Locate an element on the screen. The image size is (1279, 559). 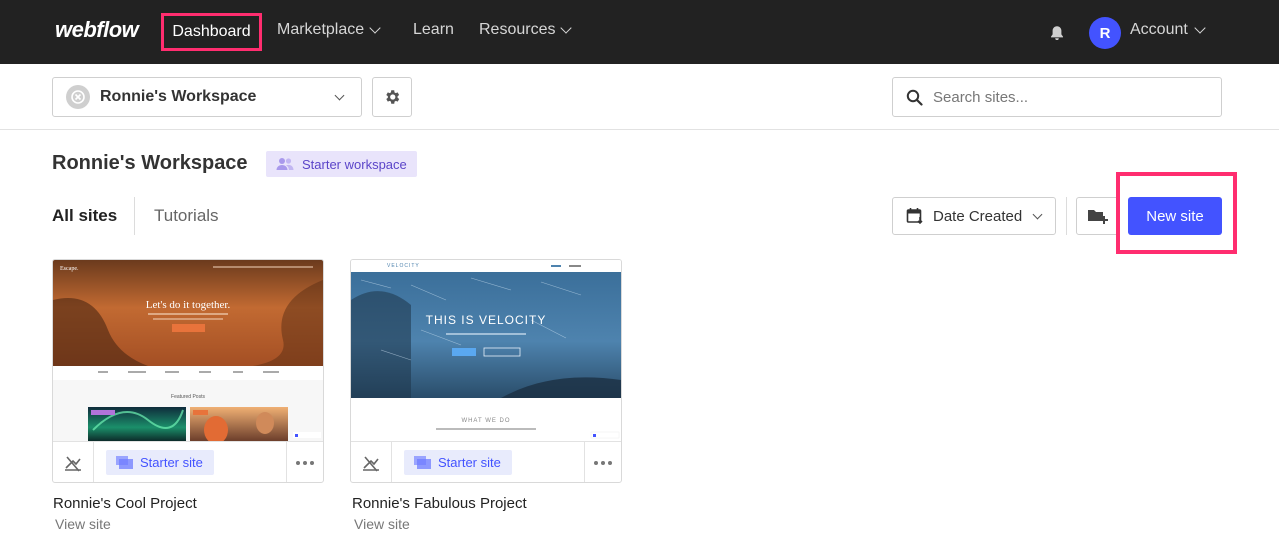
nav-dashboard: Dashboard is located at coordinates (211, 32).